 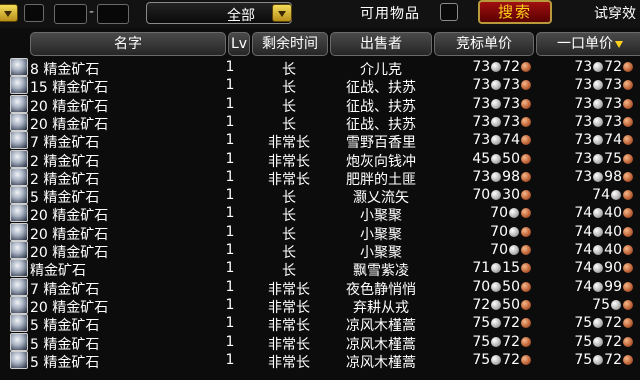 I want to click on usable-items-label: 可用物品, so click(x=390, y=14).